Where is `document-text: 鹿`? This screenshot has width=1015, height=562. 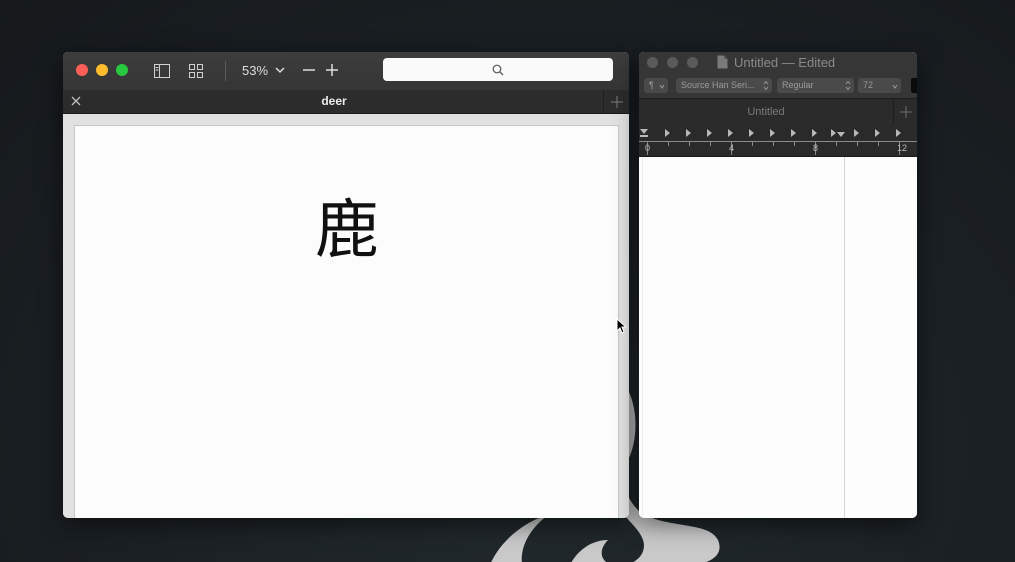
document-text: 鹿 is located at coordinates (347, 231).